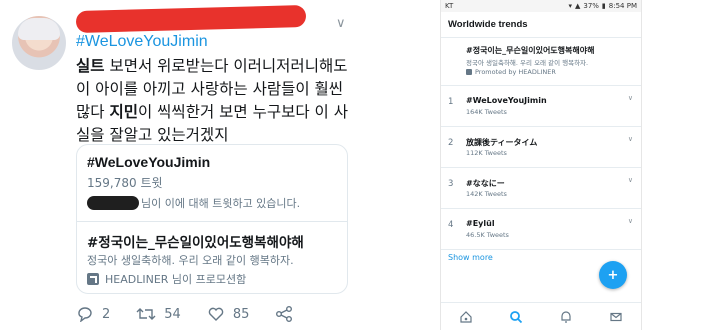 This screenshot has width=720, height=330. I want to click on home-icon, so click(466, 316).